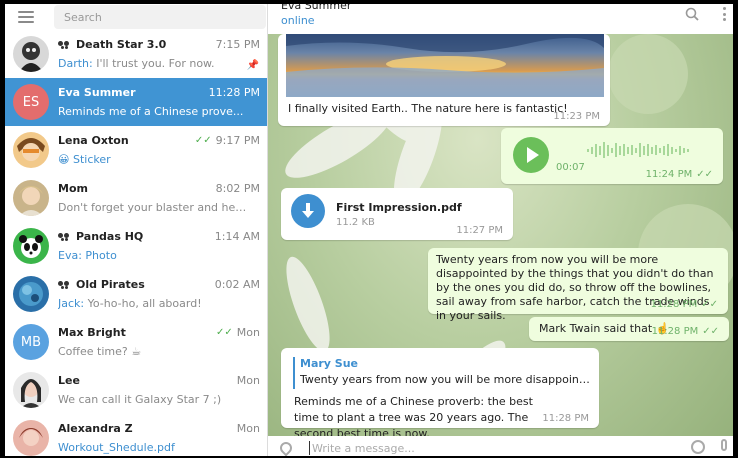 The height and width of the screenshot is (458, 738). I want to click on sidebar-topbar, so click(136, 17).